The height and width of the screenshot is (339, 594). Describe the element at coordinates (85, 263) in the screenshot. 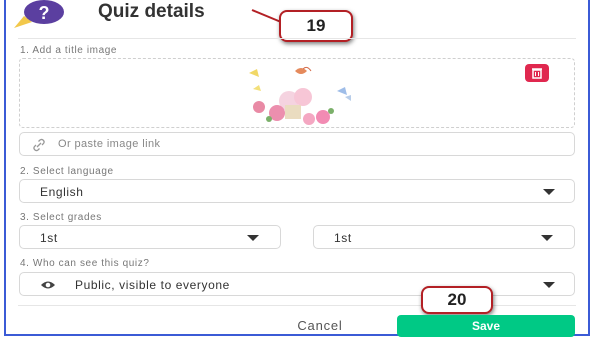

I see `visibility-label: 4. Who can see this quiz?` at that location.